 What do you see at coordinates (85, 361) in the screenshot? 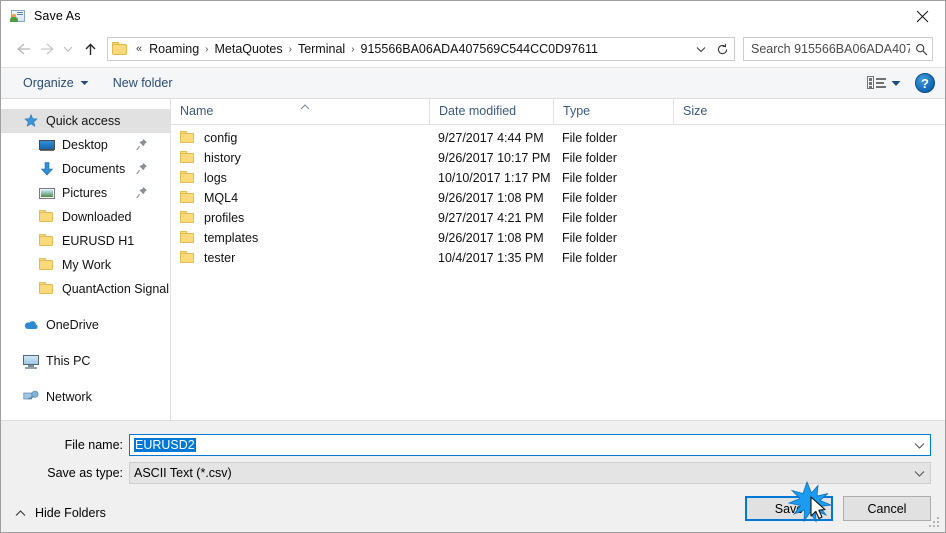
I see `sidebar-item-this-pc: This PC` at bounding box center [85, 361].